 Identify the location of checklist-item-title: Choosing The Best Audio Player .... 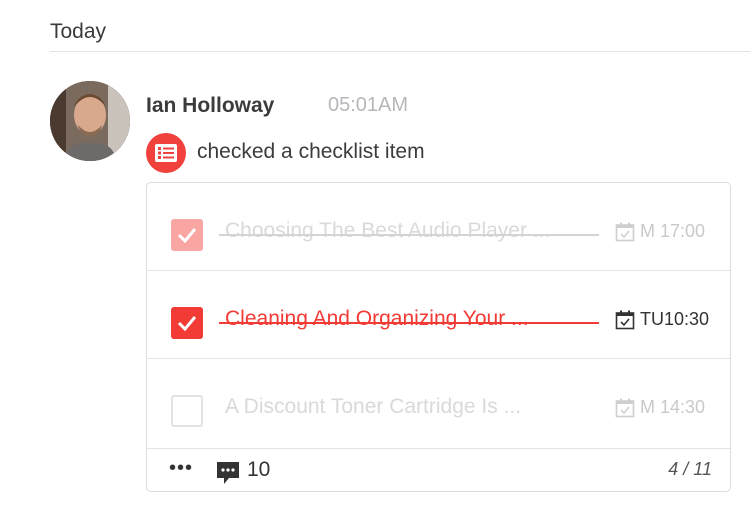
(388, 230).